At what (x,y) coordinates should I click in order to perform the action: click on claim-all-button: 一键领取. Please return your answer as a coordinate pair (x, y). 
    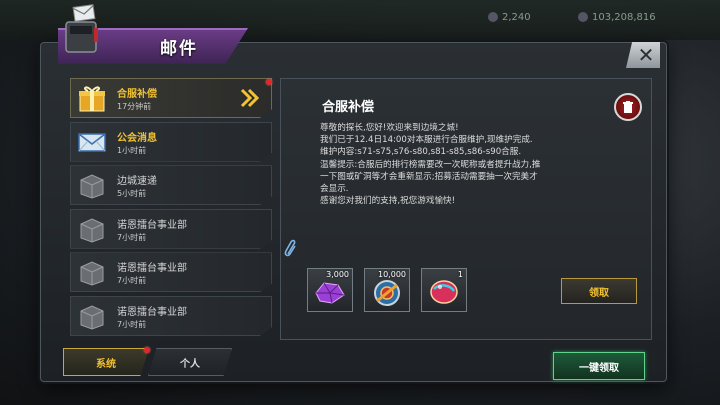
    Looking at the image, I should click on (599, 366).